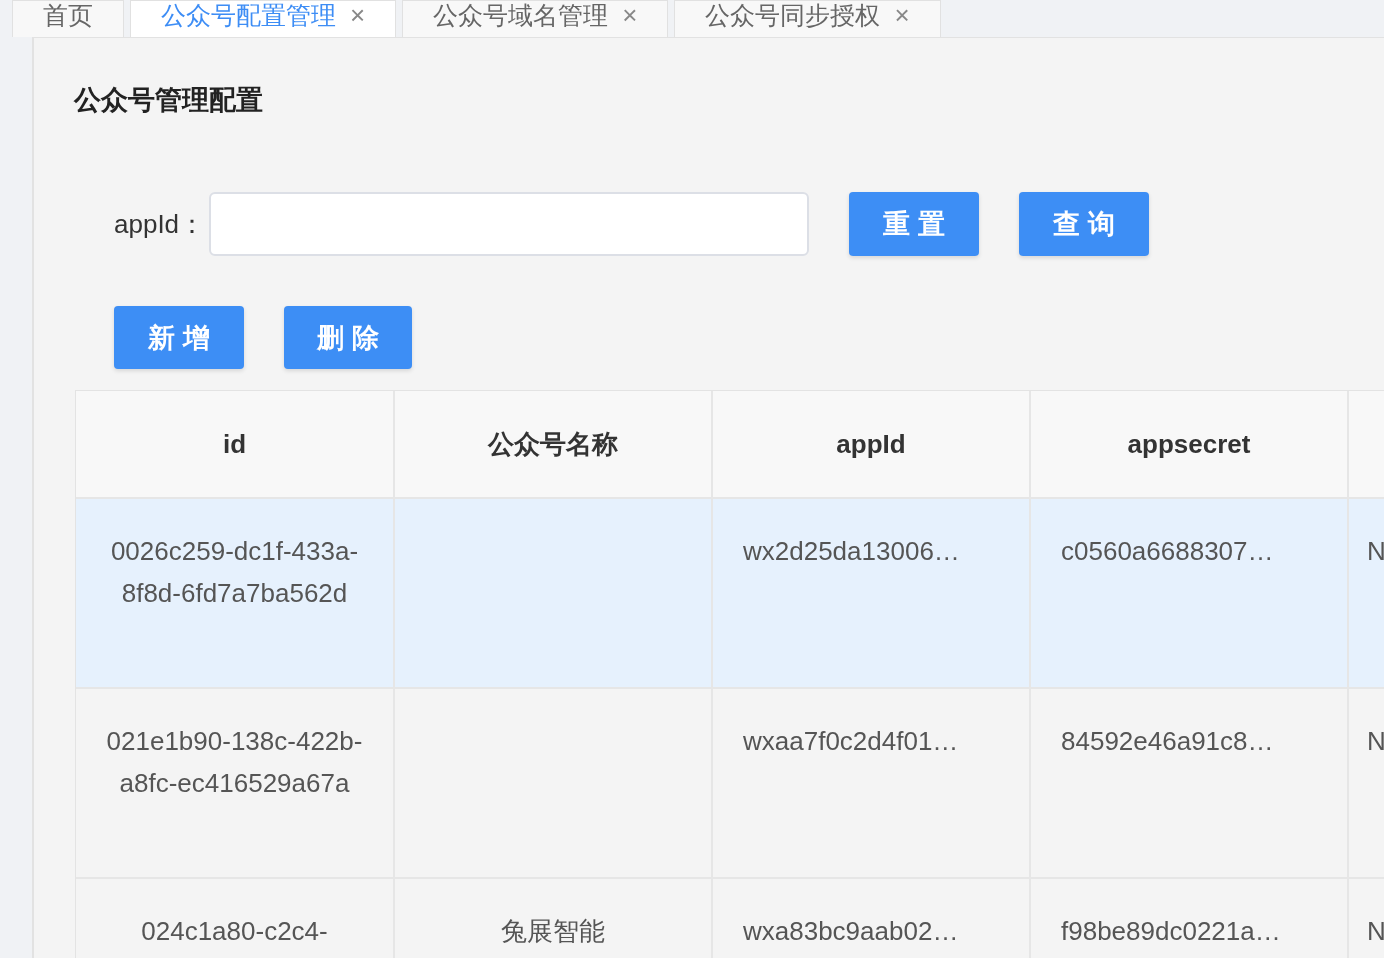 This screenshot has height=958, width=1384. What do you see at coordinates (348, 337) in the screenshot?
I see `delete-button: 删 除` at bounding box center [348, 337].